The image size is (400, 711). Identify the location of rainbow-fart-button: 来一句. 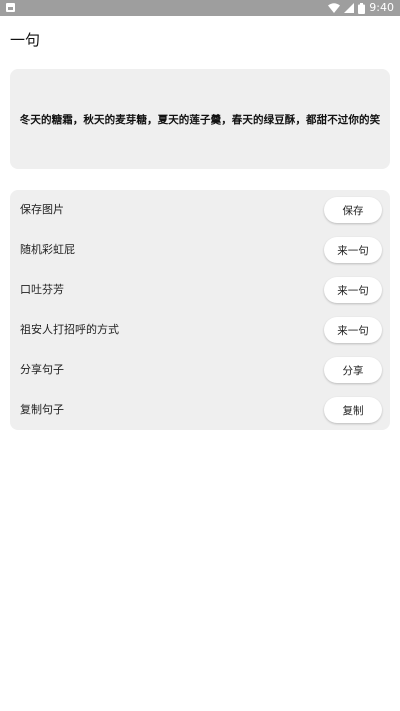
(353, 250).